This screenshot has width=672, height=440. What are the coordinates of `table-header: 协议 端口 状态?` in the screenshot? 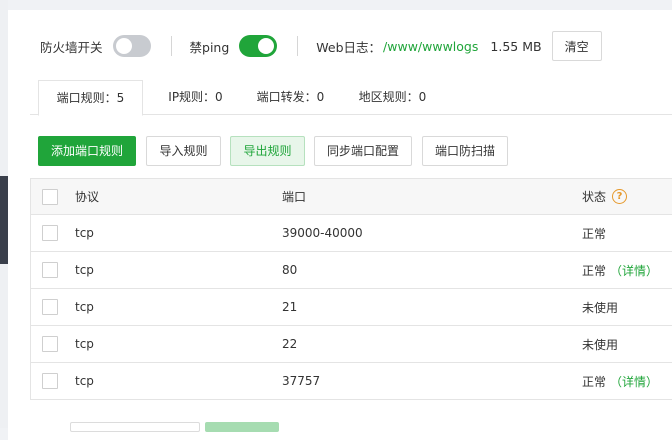 It's located at (351, 197).